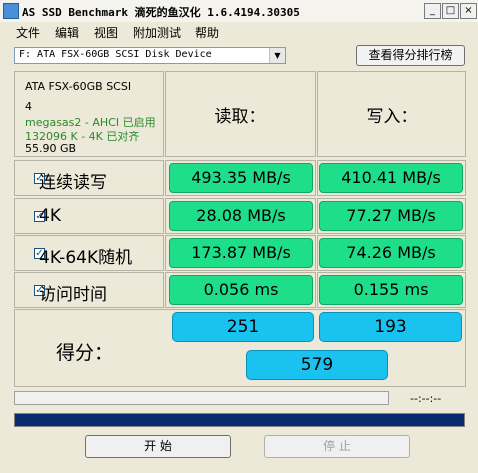 The image size is (478, 473). What do you see at coordinates (390, 327) in the screenshot?
I see `score-write-value: 193` at bounding box center [390, 327].